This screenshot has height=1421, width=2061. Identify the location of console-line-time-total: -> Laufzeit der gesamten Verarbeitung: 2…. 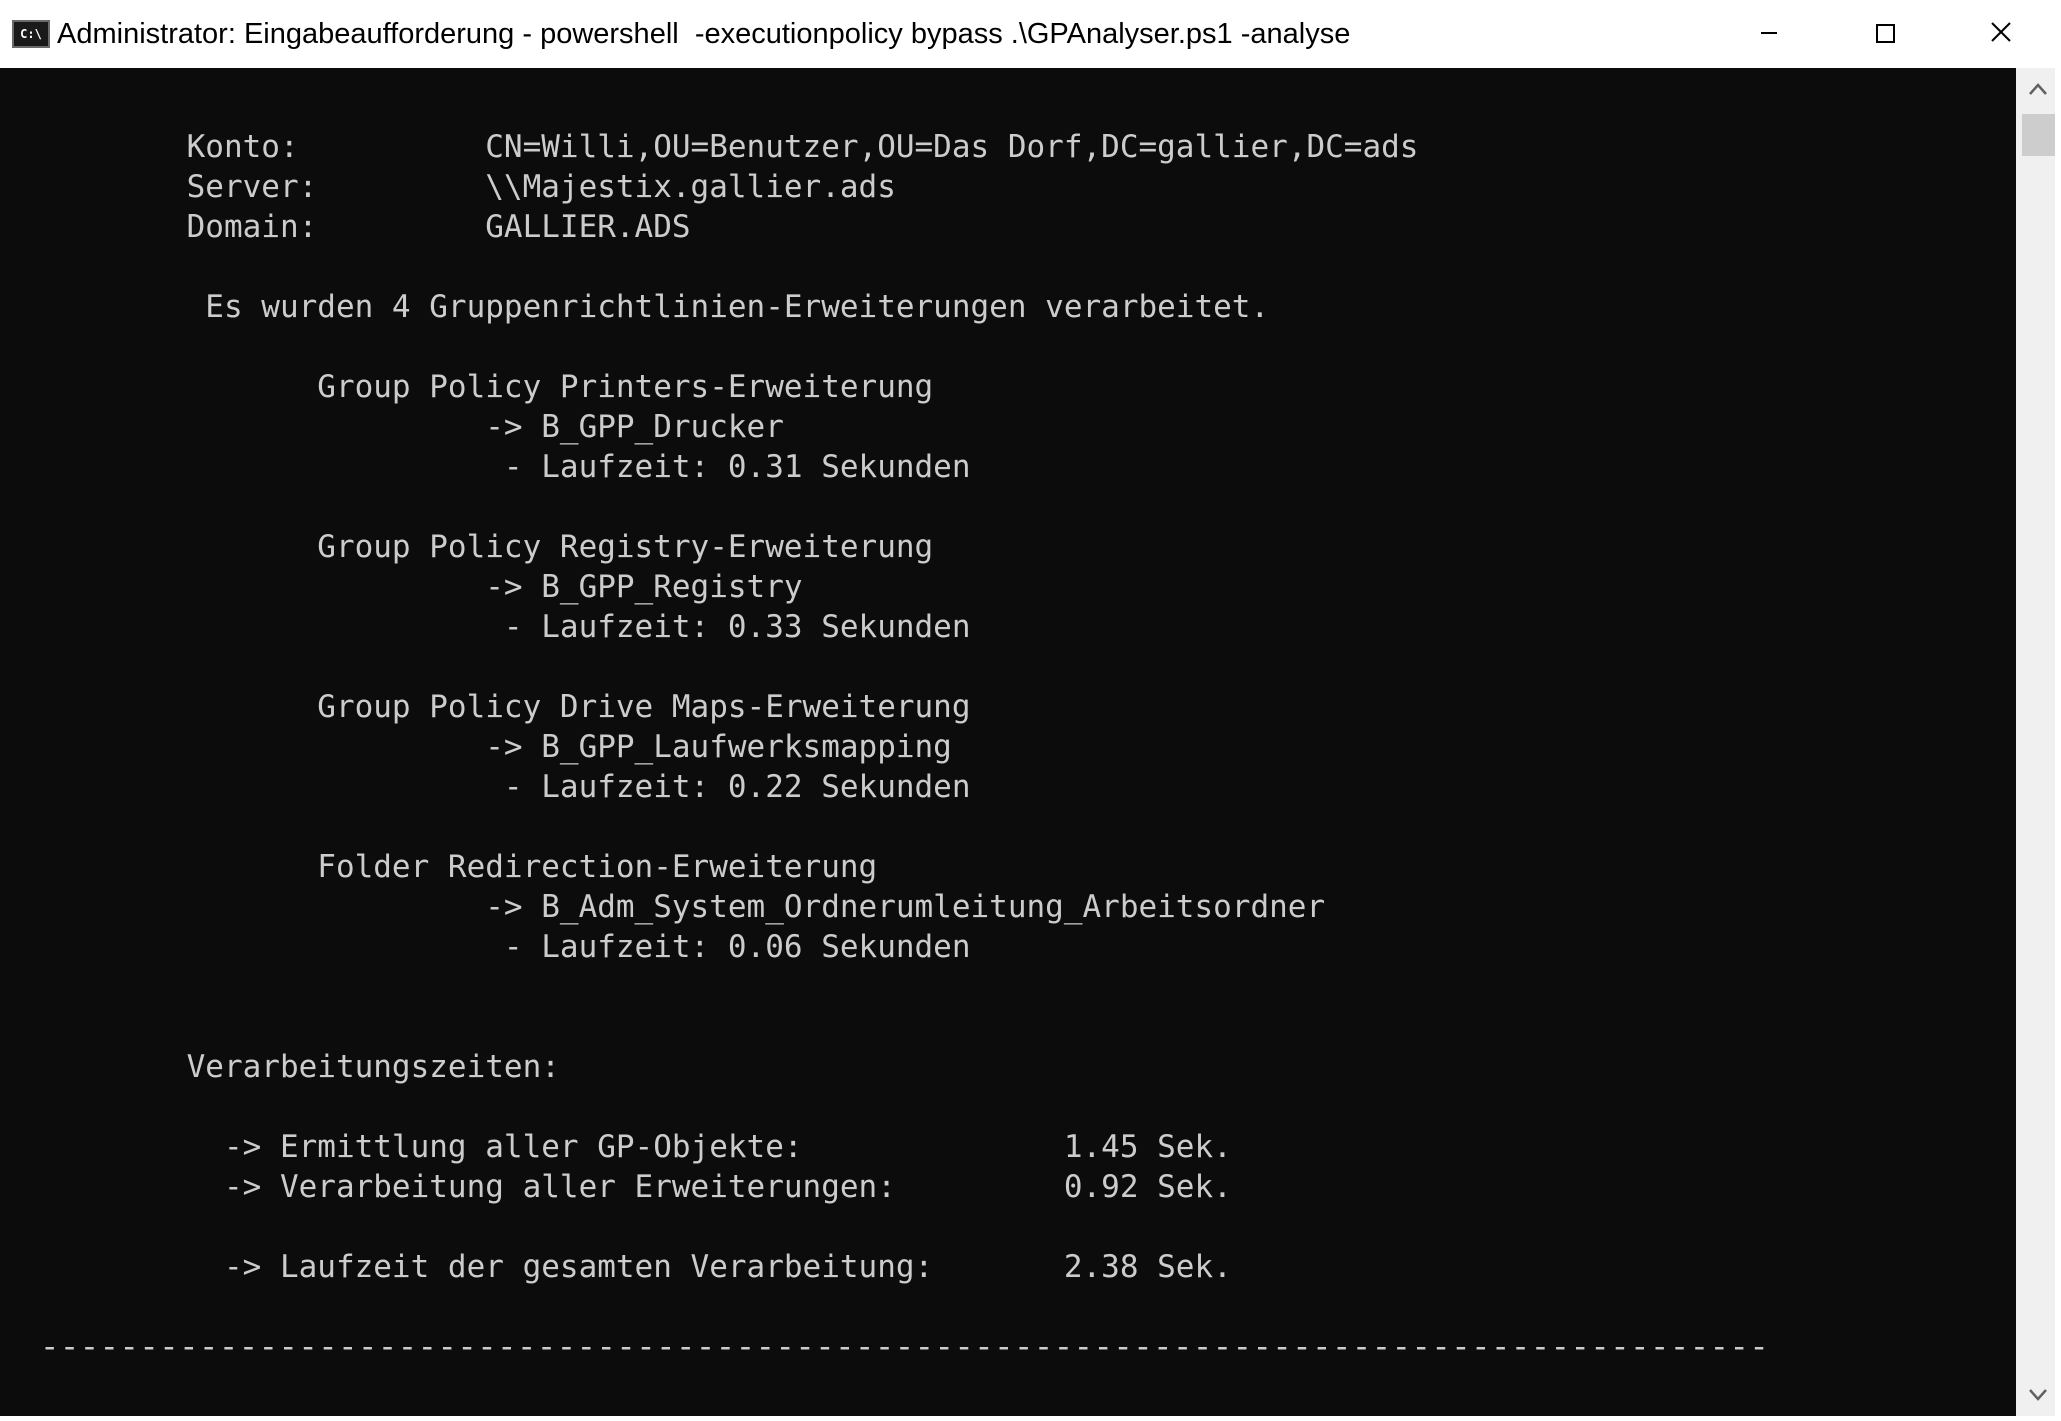
(616, 1267).